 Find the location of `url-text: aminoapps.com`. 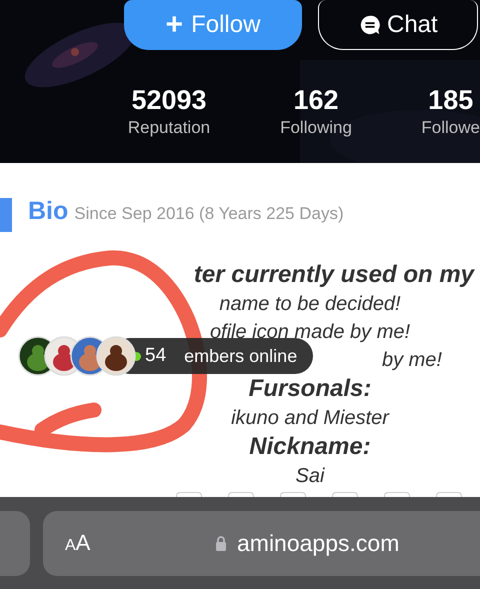

url-text: aminoapps.com is located at coordinates (318, 543).